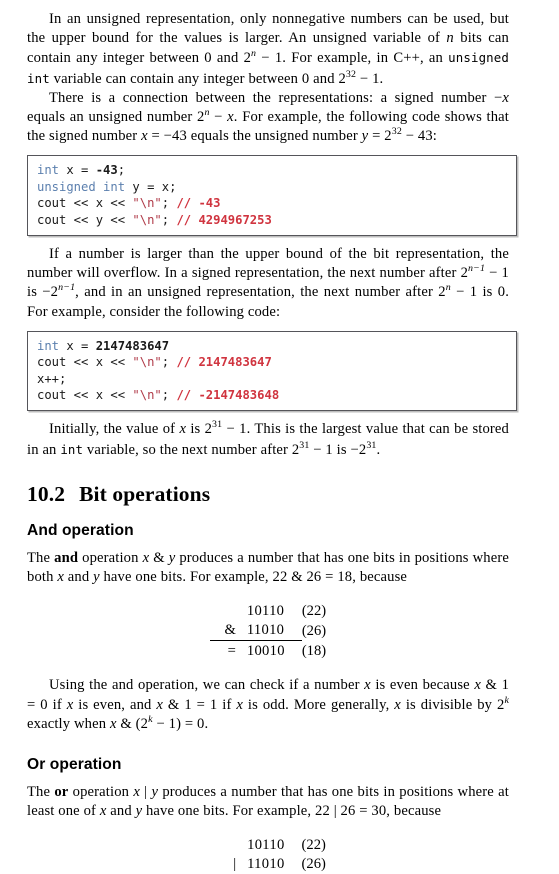  Describe the element at coordinates (268, 494) in the screenshot. I see `section-heading: 10.2 Bit operations` at that location.